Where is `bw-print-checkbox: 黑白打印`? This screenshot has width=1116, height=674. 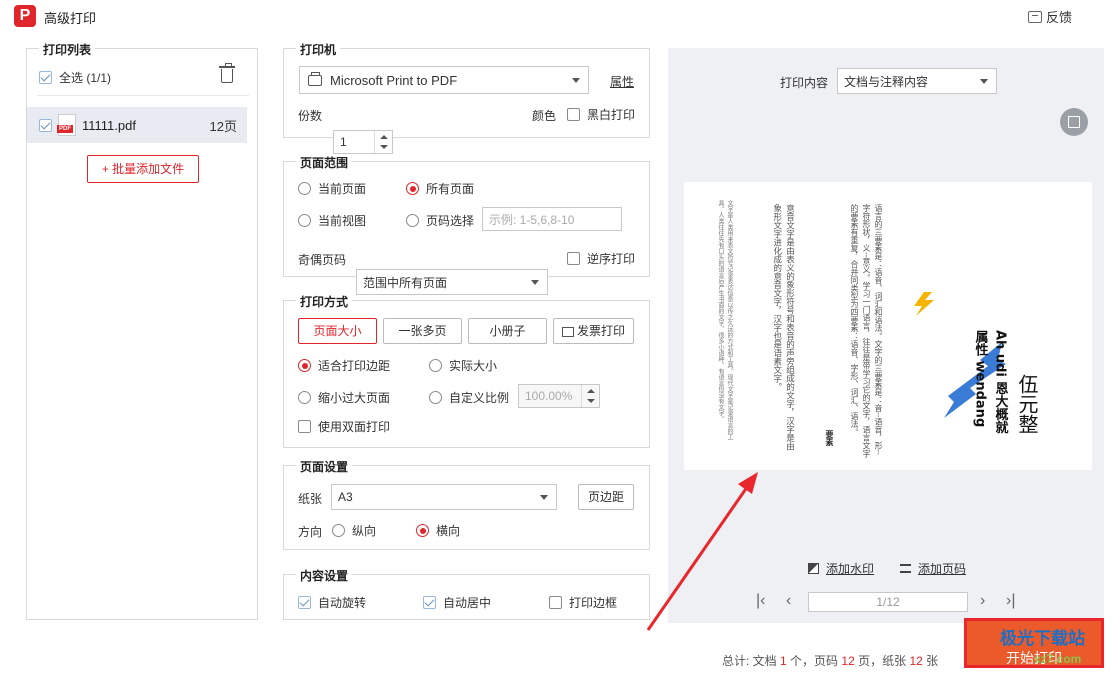 bw-print-checkbox: 黑白打印 is located at coordinates (601, 114).